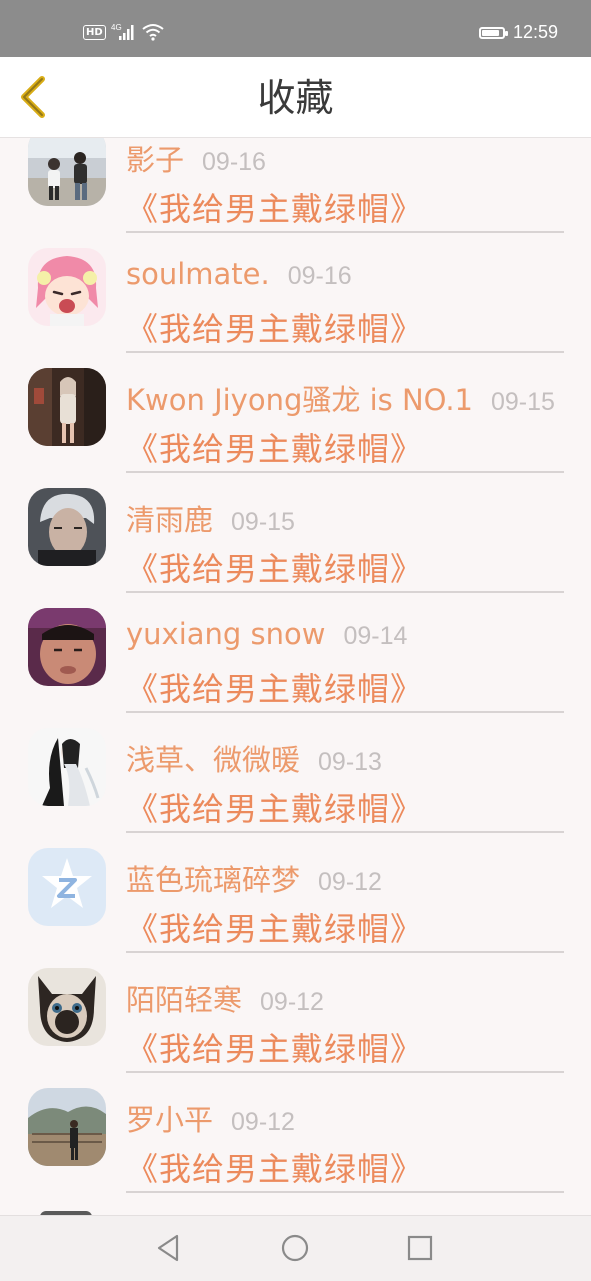 This screenshot has height=1281, width=591. I want to click on username: 影子, so click(155, 160).